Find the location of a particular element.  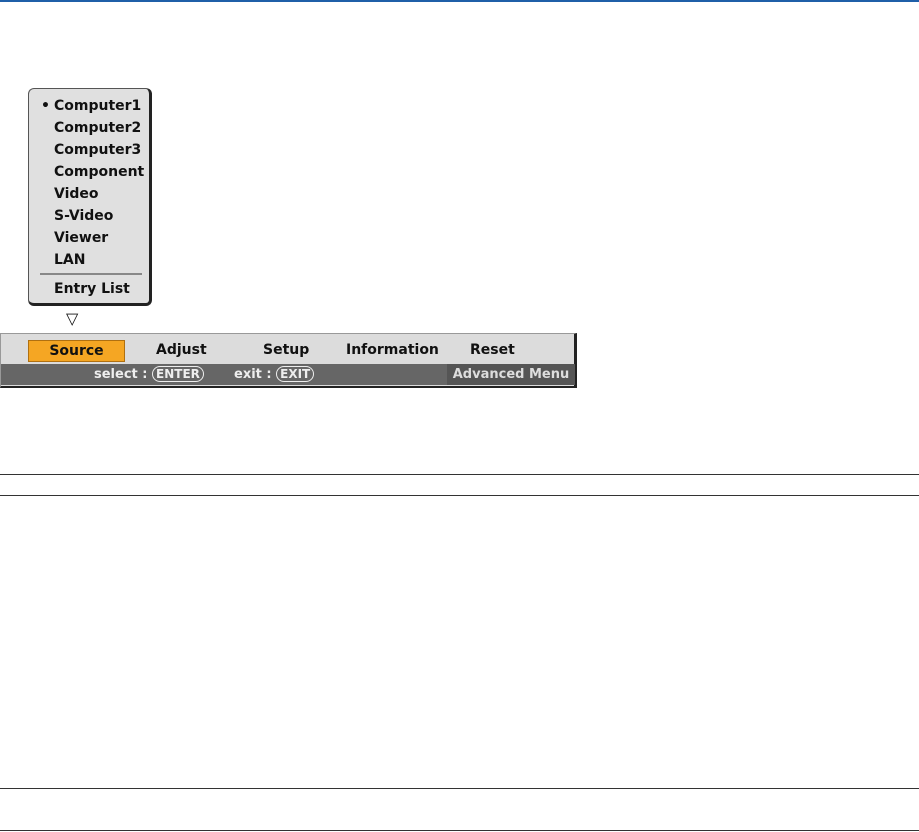

tab-reset: Reset is located at coordinates (492, 350).